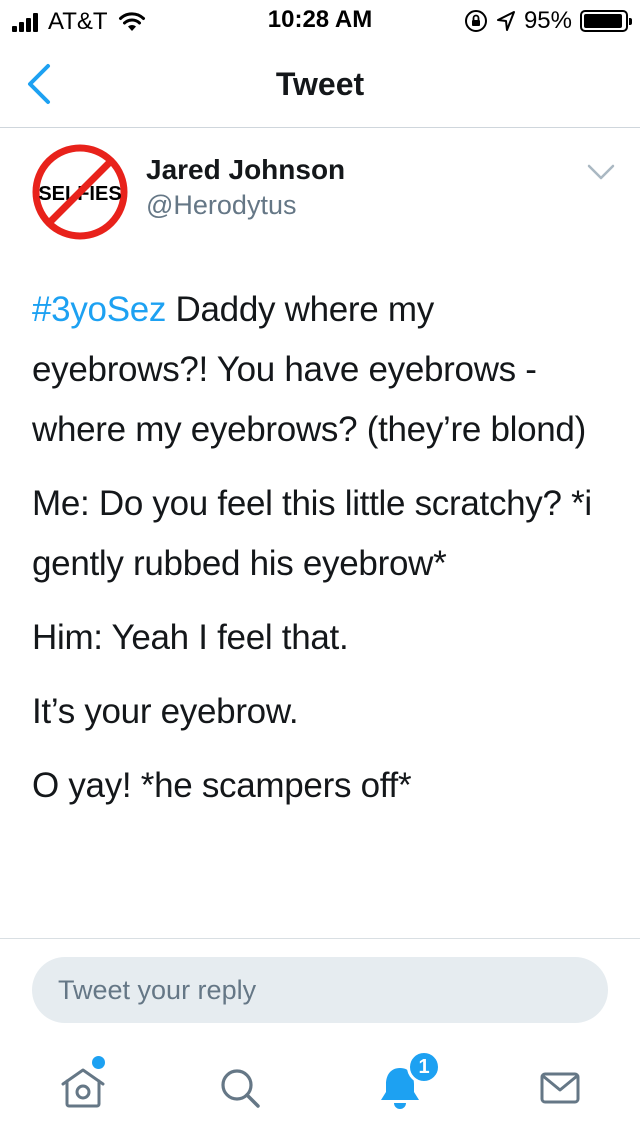 The height and width of the screenshot is (1136, 640). Describe the element at coordinates (547, 20) in the screenshot. I see `battery-percent: 95%` at that location.